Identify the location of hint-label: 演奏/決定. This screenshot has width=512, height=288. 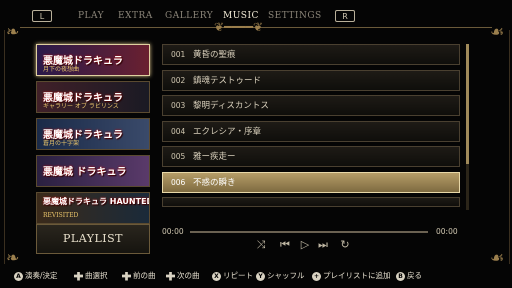
(41, 275).